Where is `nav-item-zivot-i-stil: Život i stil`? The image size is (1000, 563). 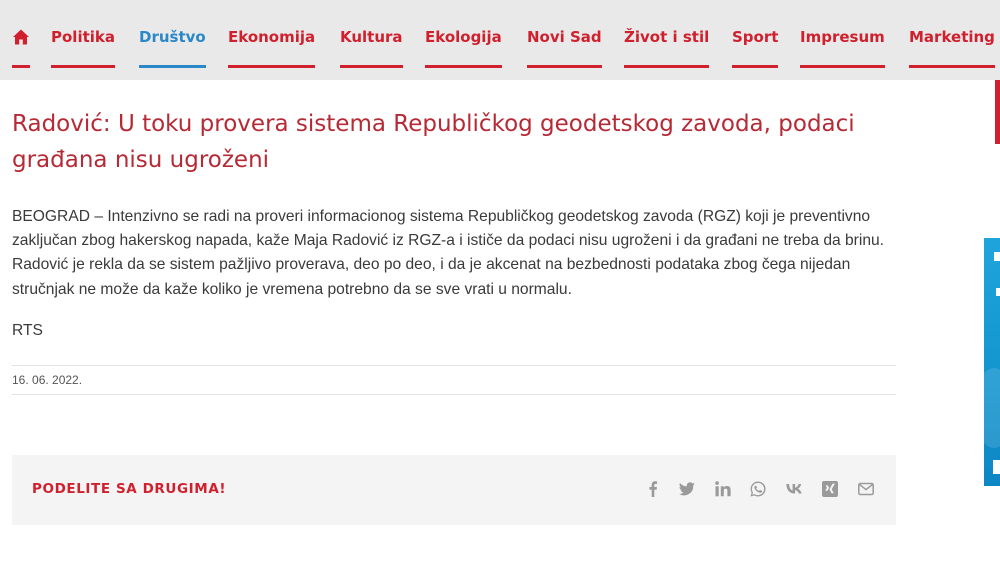
nav-item-zivot-i-stil: Život i stil is located at coordinates (667, 48).